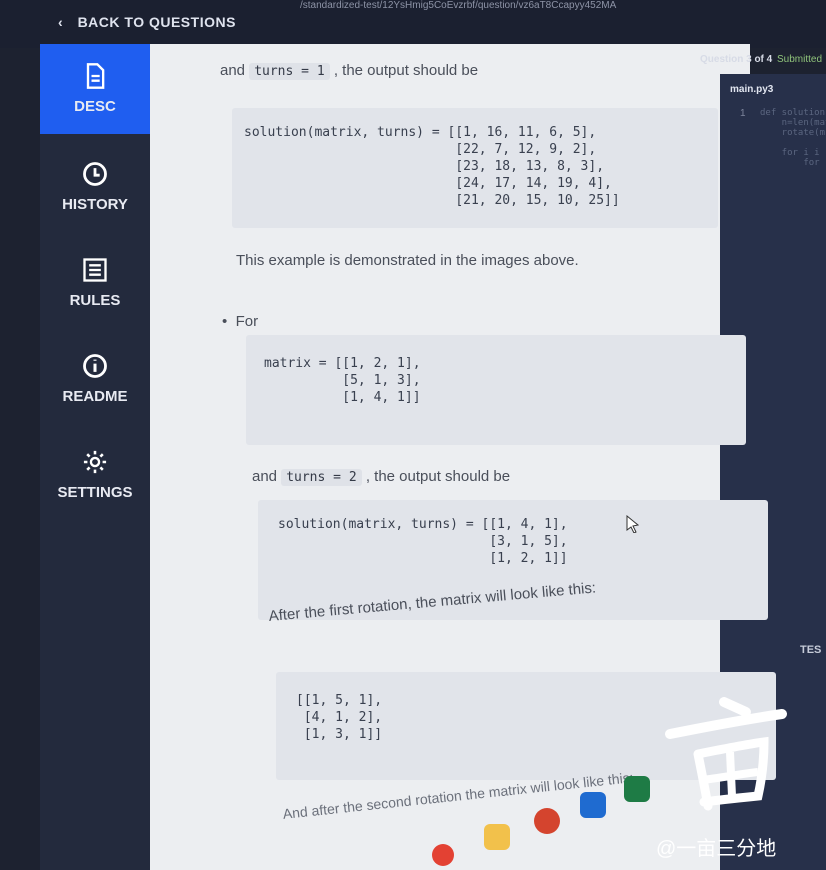  What do you see at coordinates (61, 22) in the screenshot?
I see `chevron-left-icon: ‹` at bounding box center [61, 22].